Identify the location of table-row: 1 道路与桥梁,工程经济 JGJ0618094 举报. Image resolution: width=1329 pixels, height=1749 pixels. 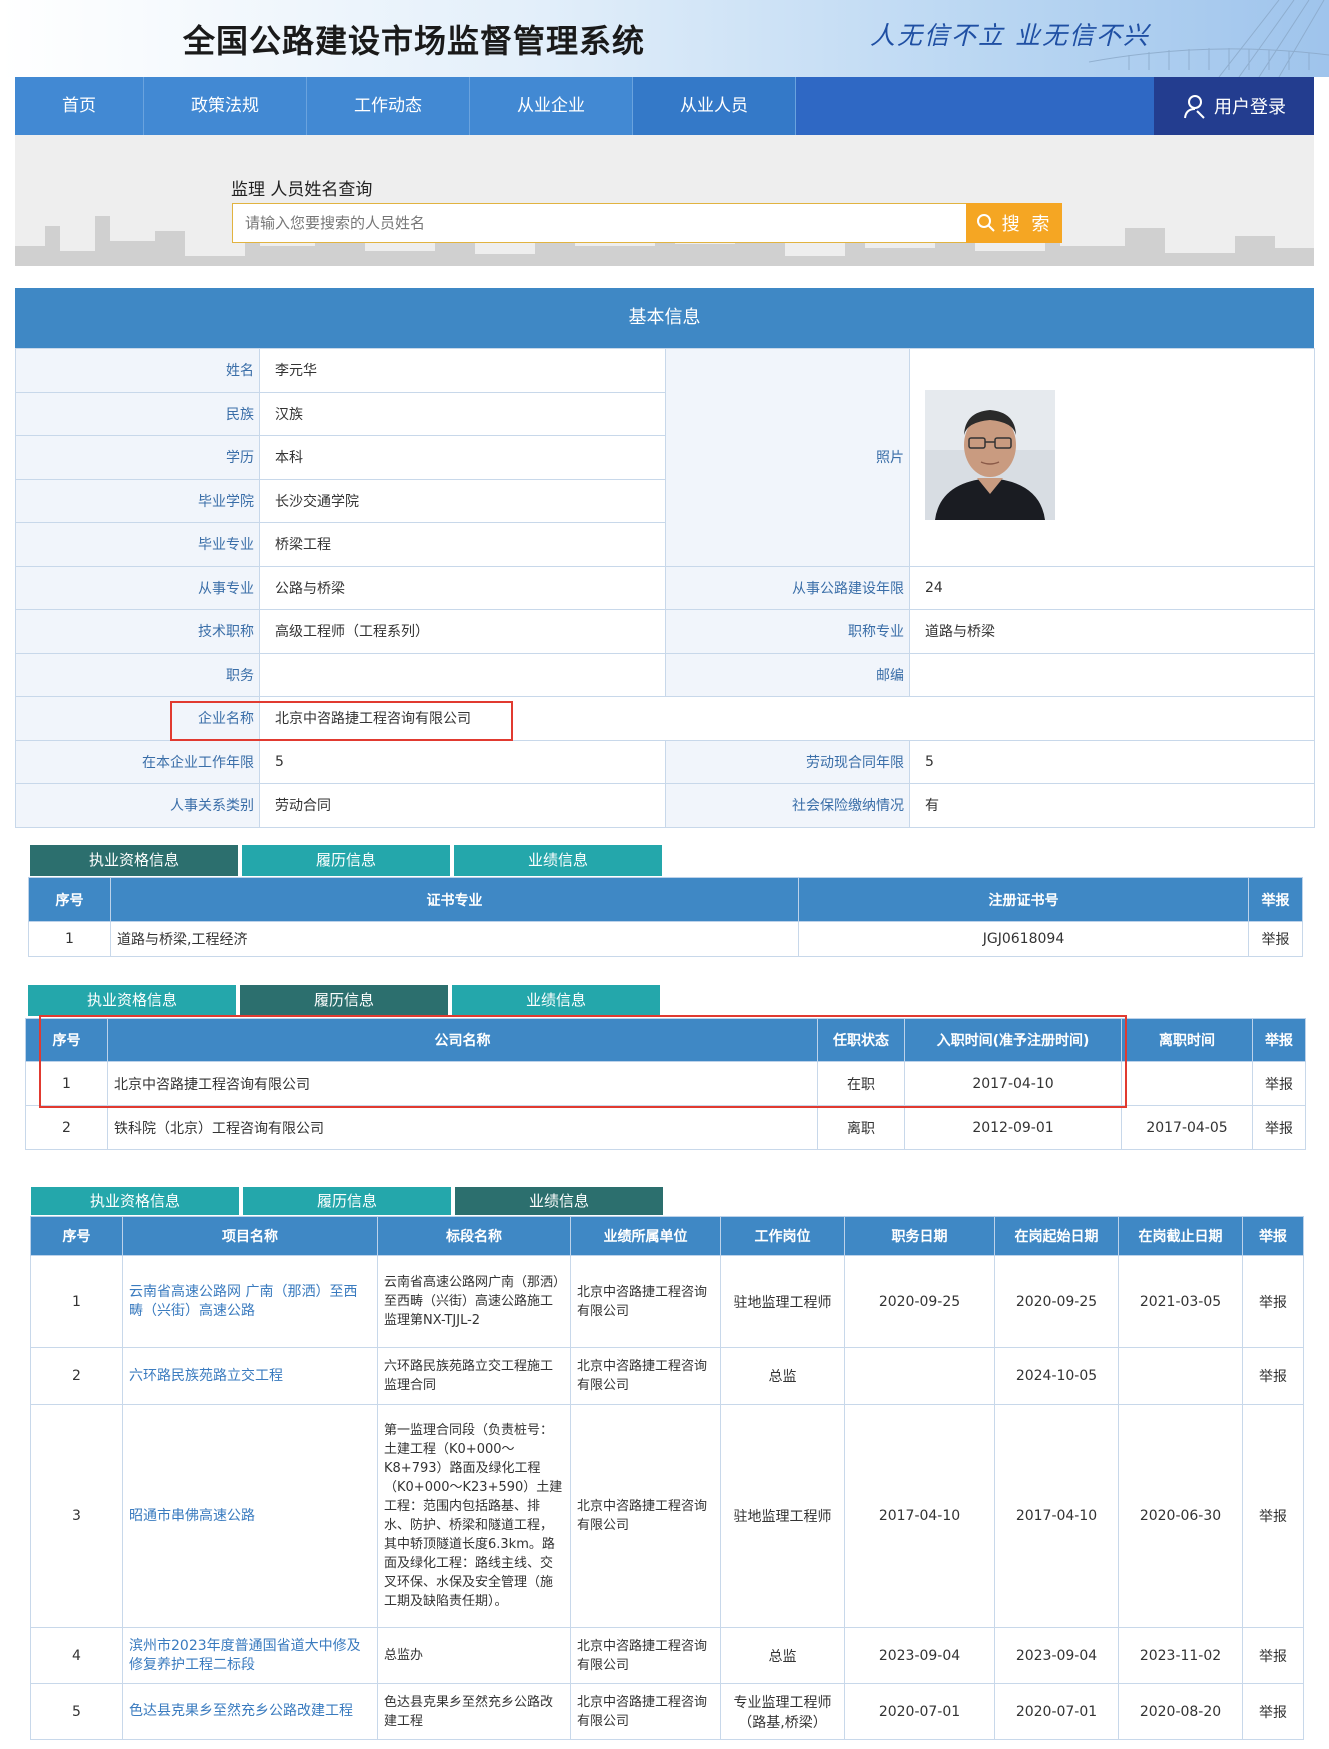
(665, 939).